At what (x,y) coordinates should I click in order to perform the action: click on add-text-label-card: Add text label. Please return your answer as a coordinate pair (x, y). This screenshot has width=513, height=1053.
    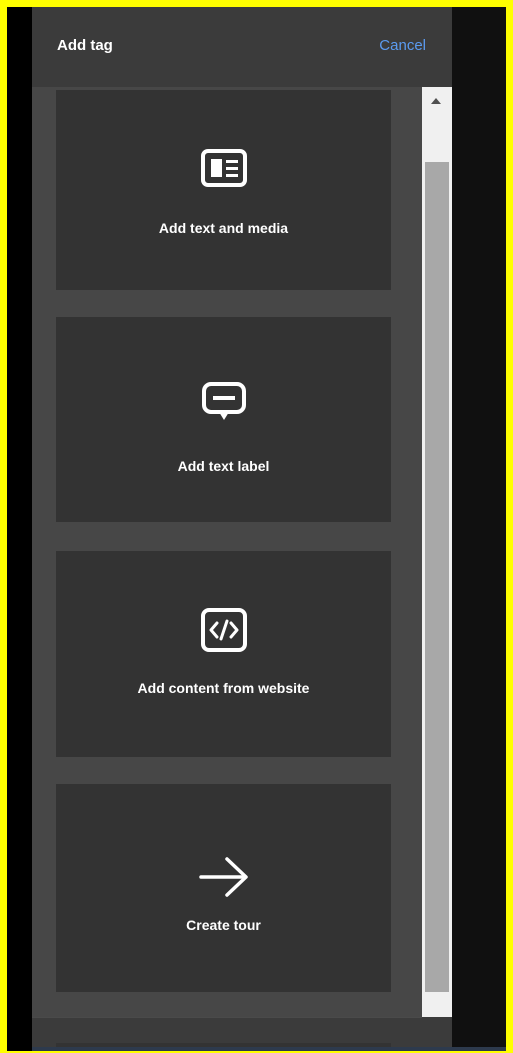
    Looking at the image, I should click on (223, 419).